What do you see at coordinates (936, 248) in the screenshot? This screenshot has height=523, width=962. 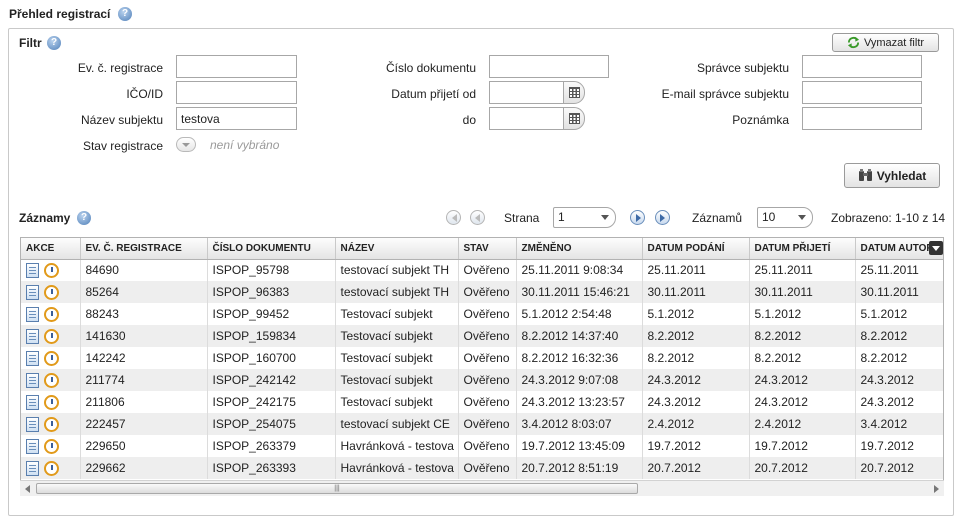 I see `column-menu-button` at bounding box center [936, 248].